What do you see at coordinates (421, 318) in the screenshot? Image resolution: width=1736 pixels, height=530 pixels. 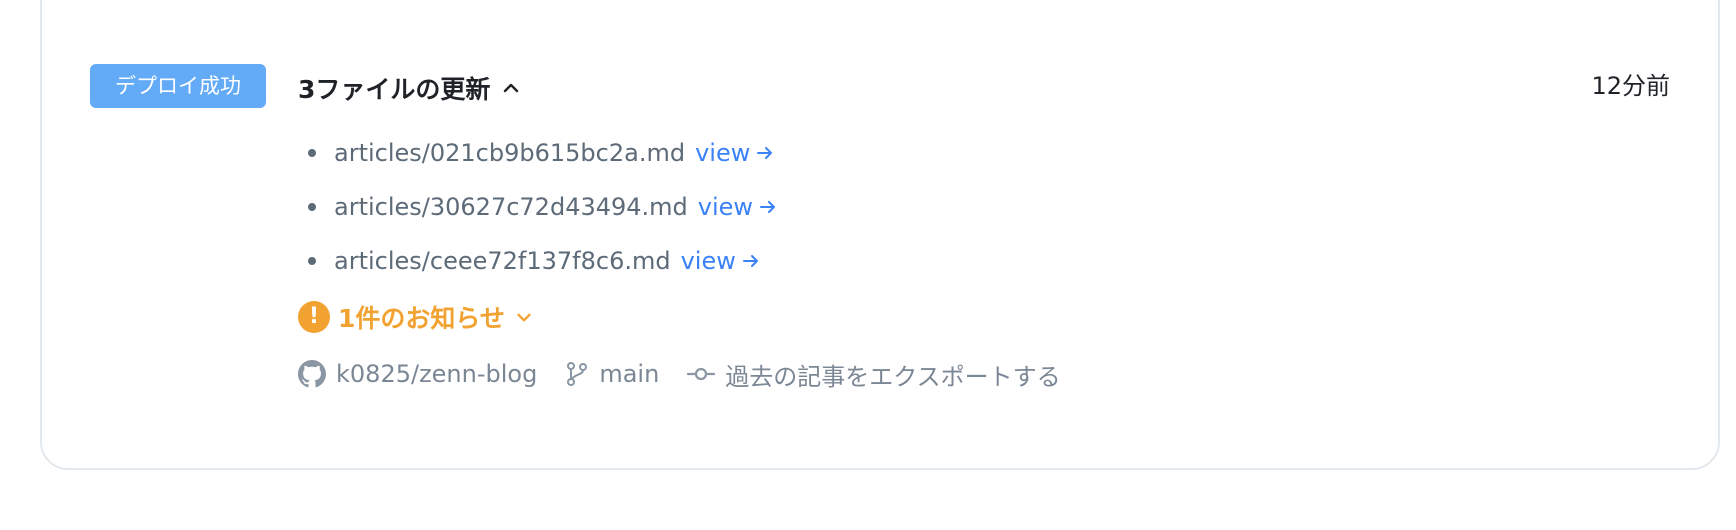 I see `notice-label: 1件のお知らせ` at bounding box center [421, 318].